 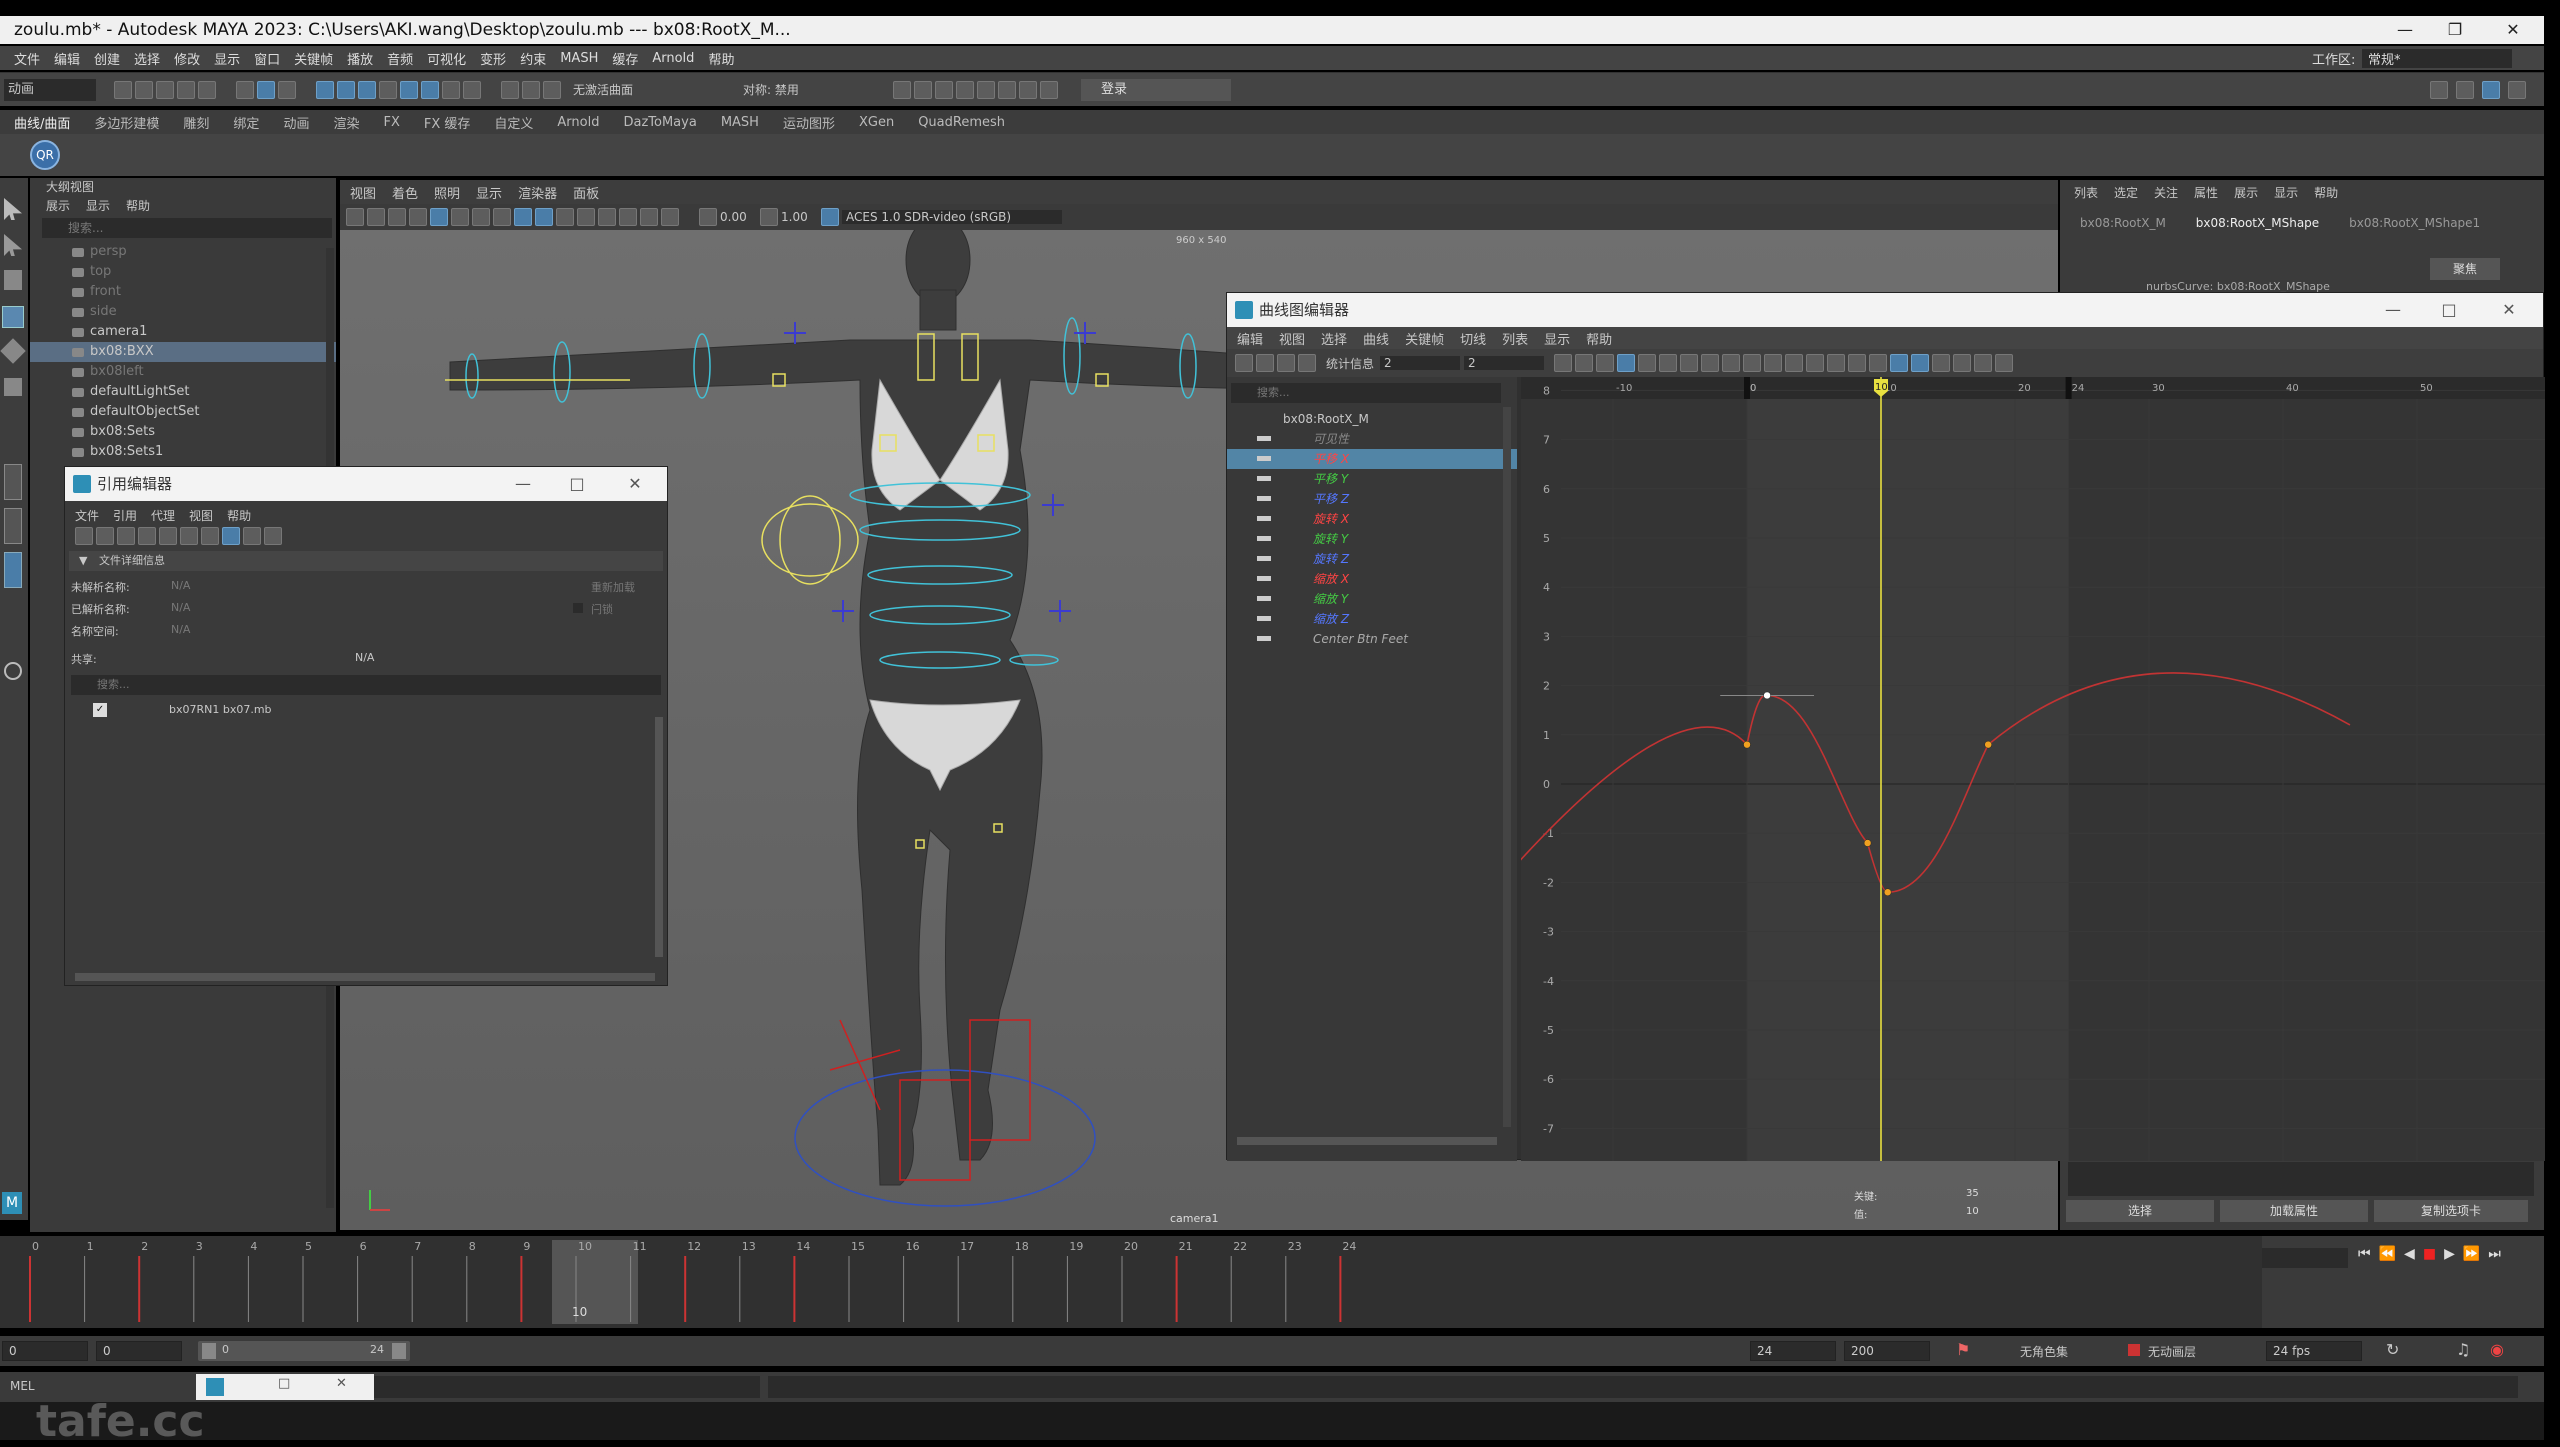 What do you see at coordinates (1857, 363) in the screenshot?
I see `buffer-curve-icon` at bounding box center [1857, 363].